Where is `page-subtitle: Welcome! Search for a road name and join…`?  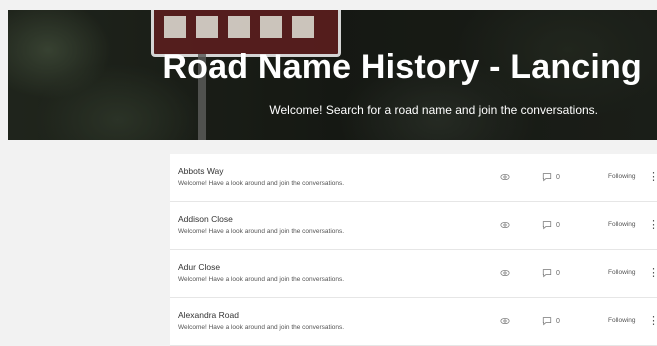 page-subtitle: Welcome! Search for a road name and join… is located at coordinates (433, 110).